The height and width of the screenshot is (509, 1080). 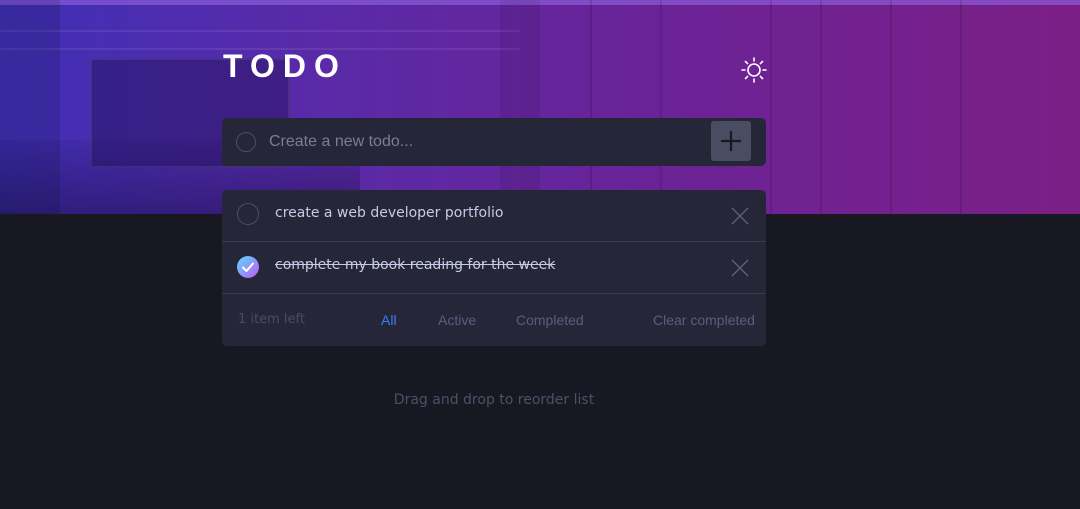 What do you see at coordinates (415, 265) in the screenshot?
I see `todo-text-completed: complete my book reading for the week` at bounding box center [415, 265].